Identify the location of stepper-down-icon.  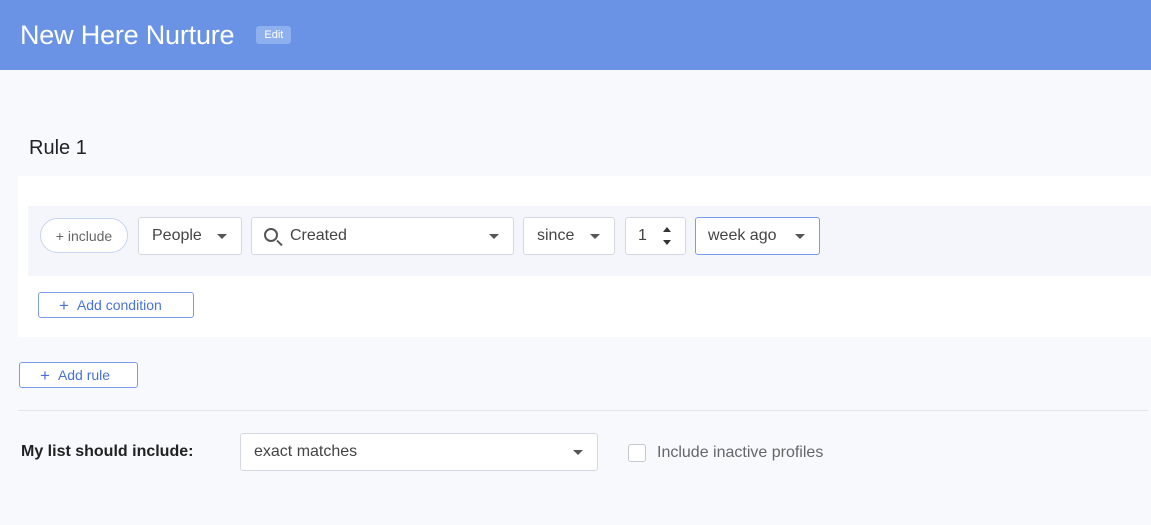
(667, 242).